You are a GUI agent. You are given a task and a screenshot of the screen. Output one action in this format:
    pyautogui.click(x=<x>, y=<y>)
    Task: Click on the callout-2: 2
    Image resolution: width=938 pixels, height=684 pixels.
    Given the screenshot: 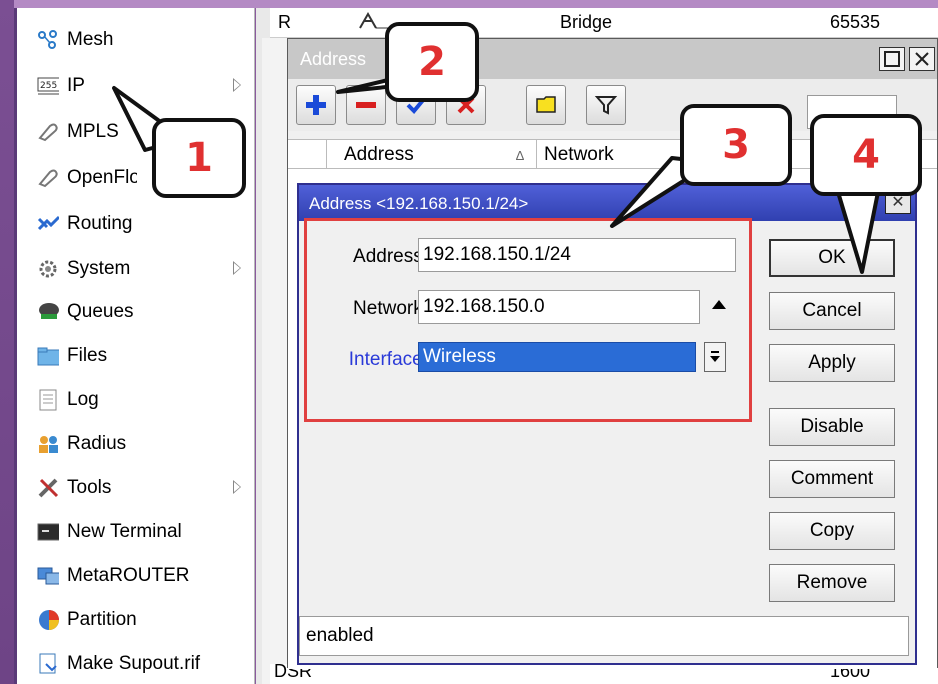 What is the action you would take?
    pyautogui.click(x=432, y=62)
    